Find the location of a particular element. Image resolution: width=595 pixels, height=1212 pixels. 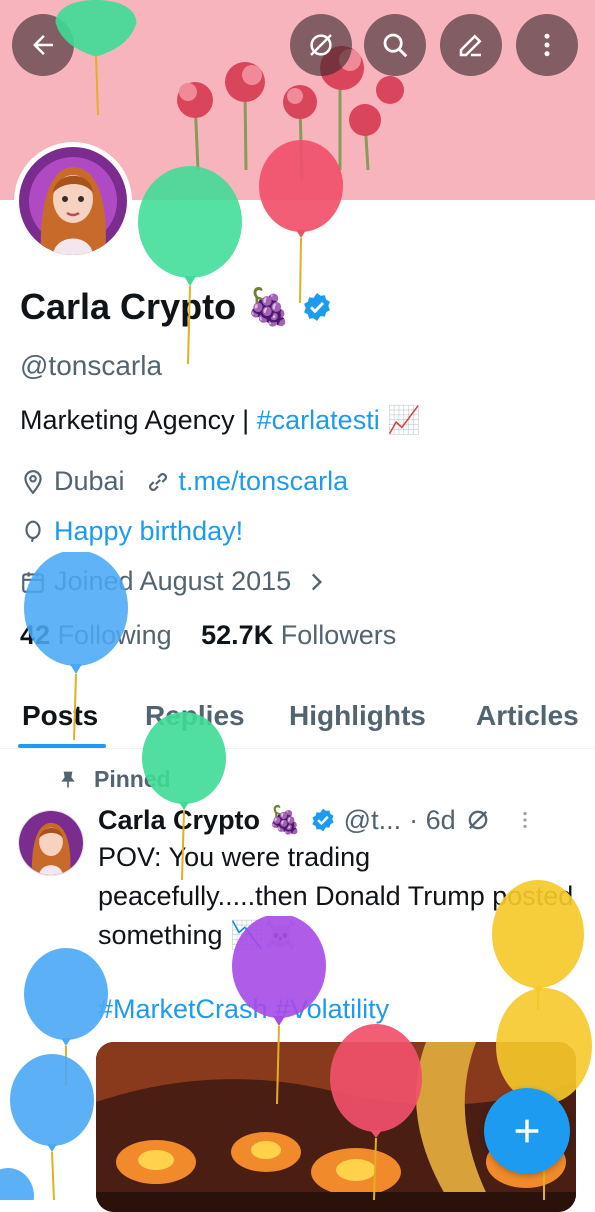

grapes-emoji: 🍇 is located at coordinates (285, 820).